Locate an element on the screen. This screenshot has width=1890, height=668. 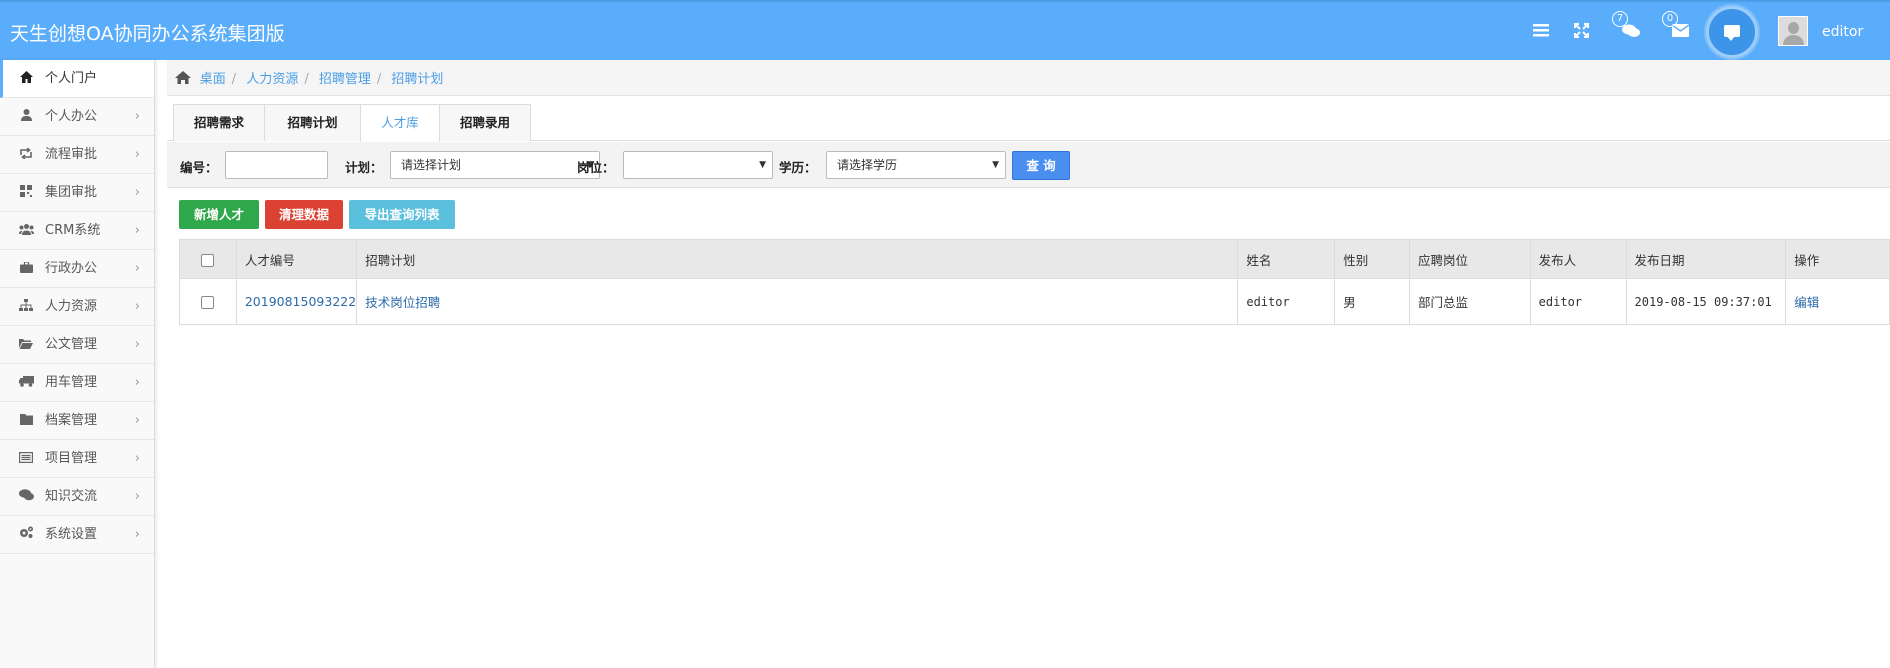
breadcrumb-desktop: 桌面 is located at coordinates (213, 79).